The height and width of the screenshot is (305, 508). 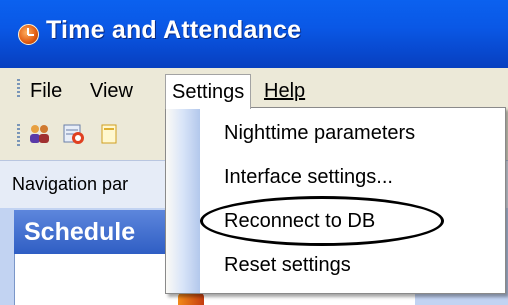 I want to click on toolbar-grip-icon, so click(x=18, y=135).